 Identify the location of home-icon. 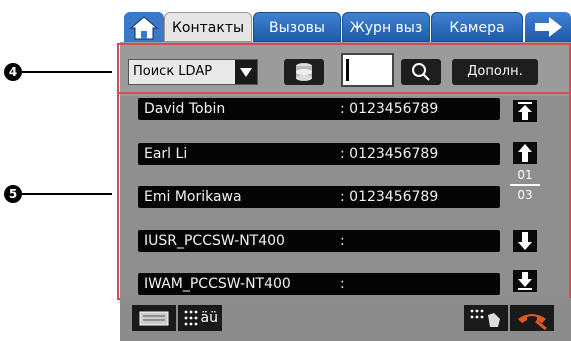
(144, 28).